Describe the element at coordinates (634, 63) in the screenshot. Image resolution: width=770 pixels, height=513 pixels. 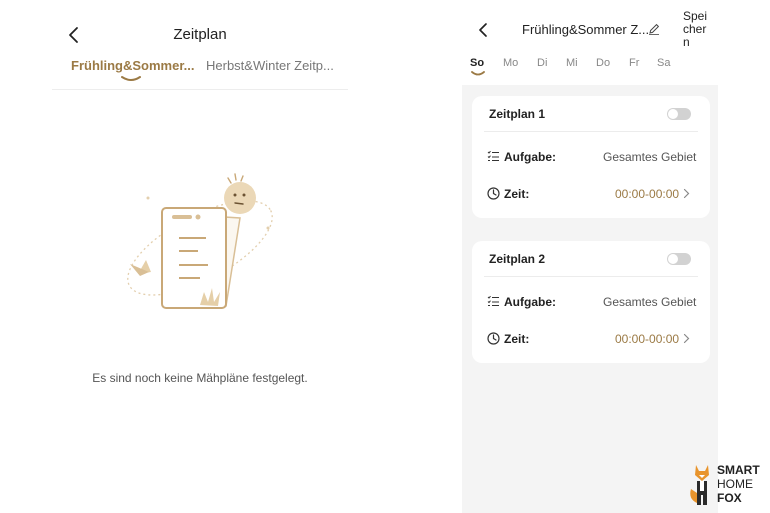
I see `day-tab-fr: Fr` at that location.